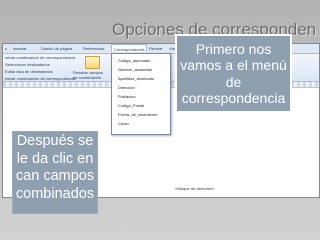 This screenshot has height=240, width=320. What do you see at coordinates (55, 176) in the screenshot?
I see `callout-text-line: can campos` at bounding box center [55, 176].